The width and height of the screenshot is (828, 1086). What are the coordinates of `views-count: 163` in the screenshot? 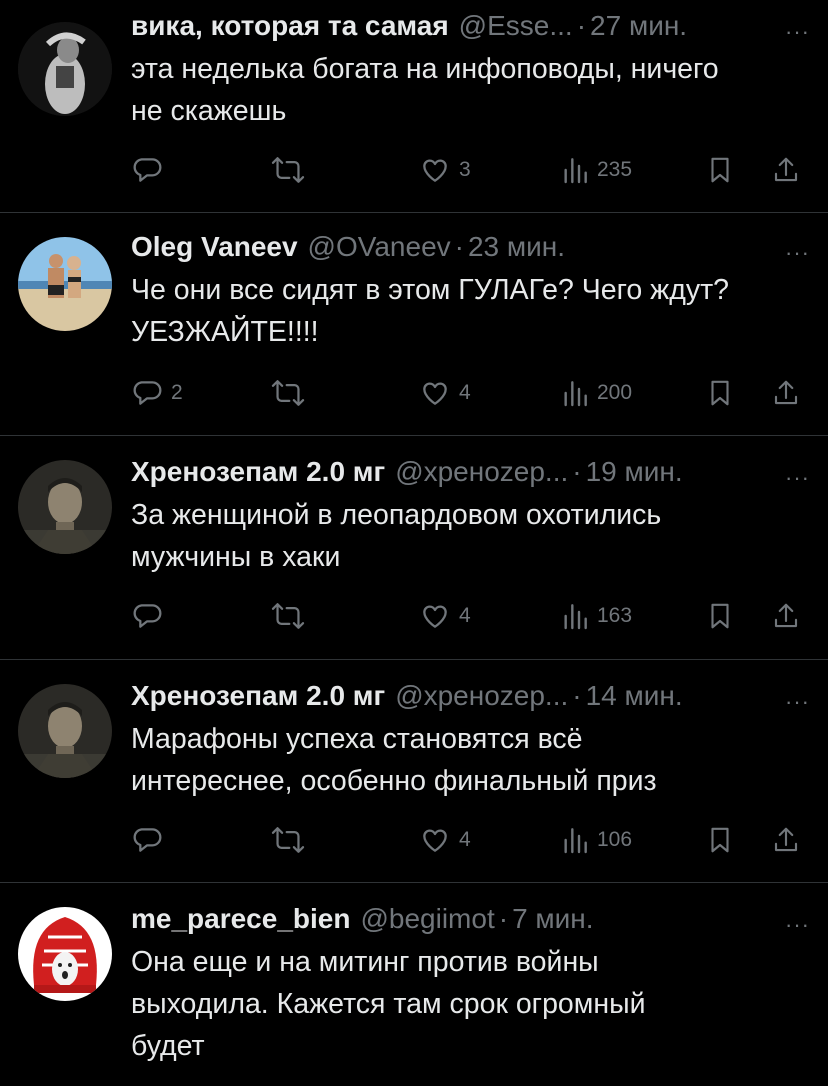 It's located at (615, 615).